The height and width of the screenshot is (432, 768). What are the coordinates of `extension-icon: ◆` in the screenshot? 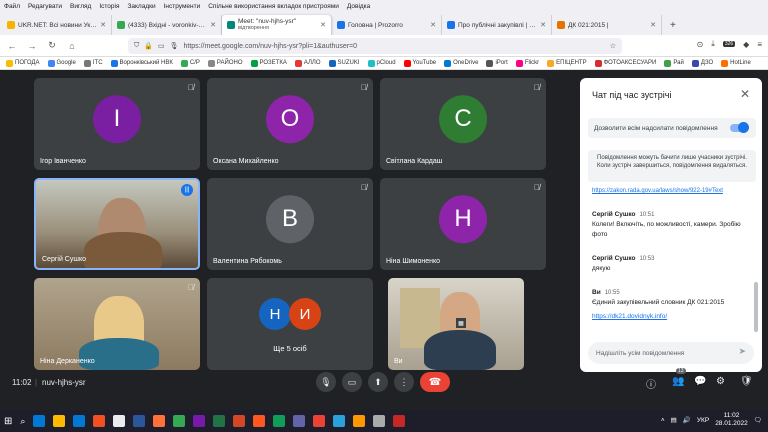 It's located at (746, 44).